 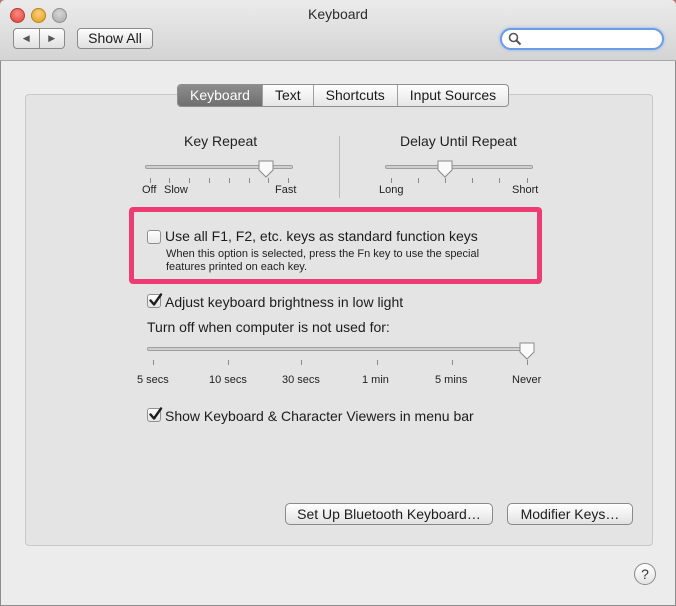 I want to click on delay-until-repeat-slider-track, so click(x=459, y=167).